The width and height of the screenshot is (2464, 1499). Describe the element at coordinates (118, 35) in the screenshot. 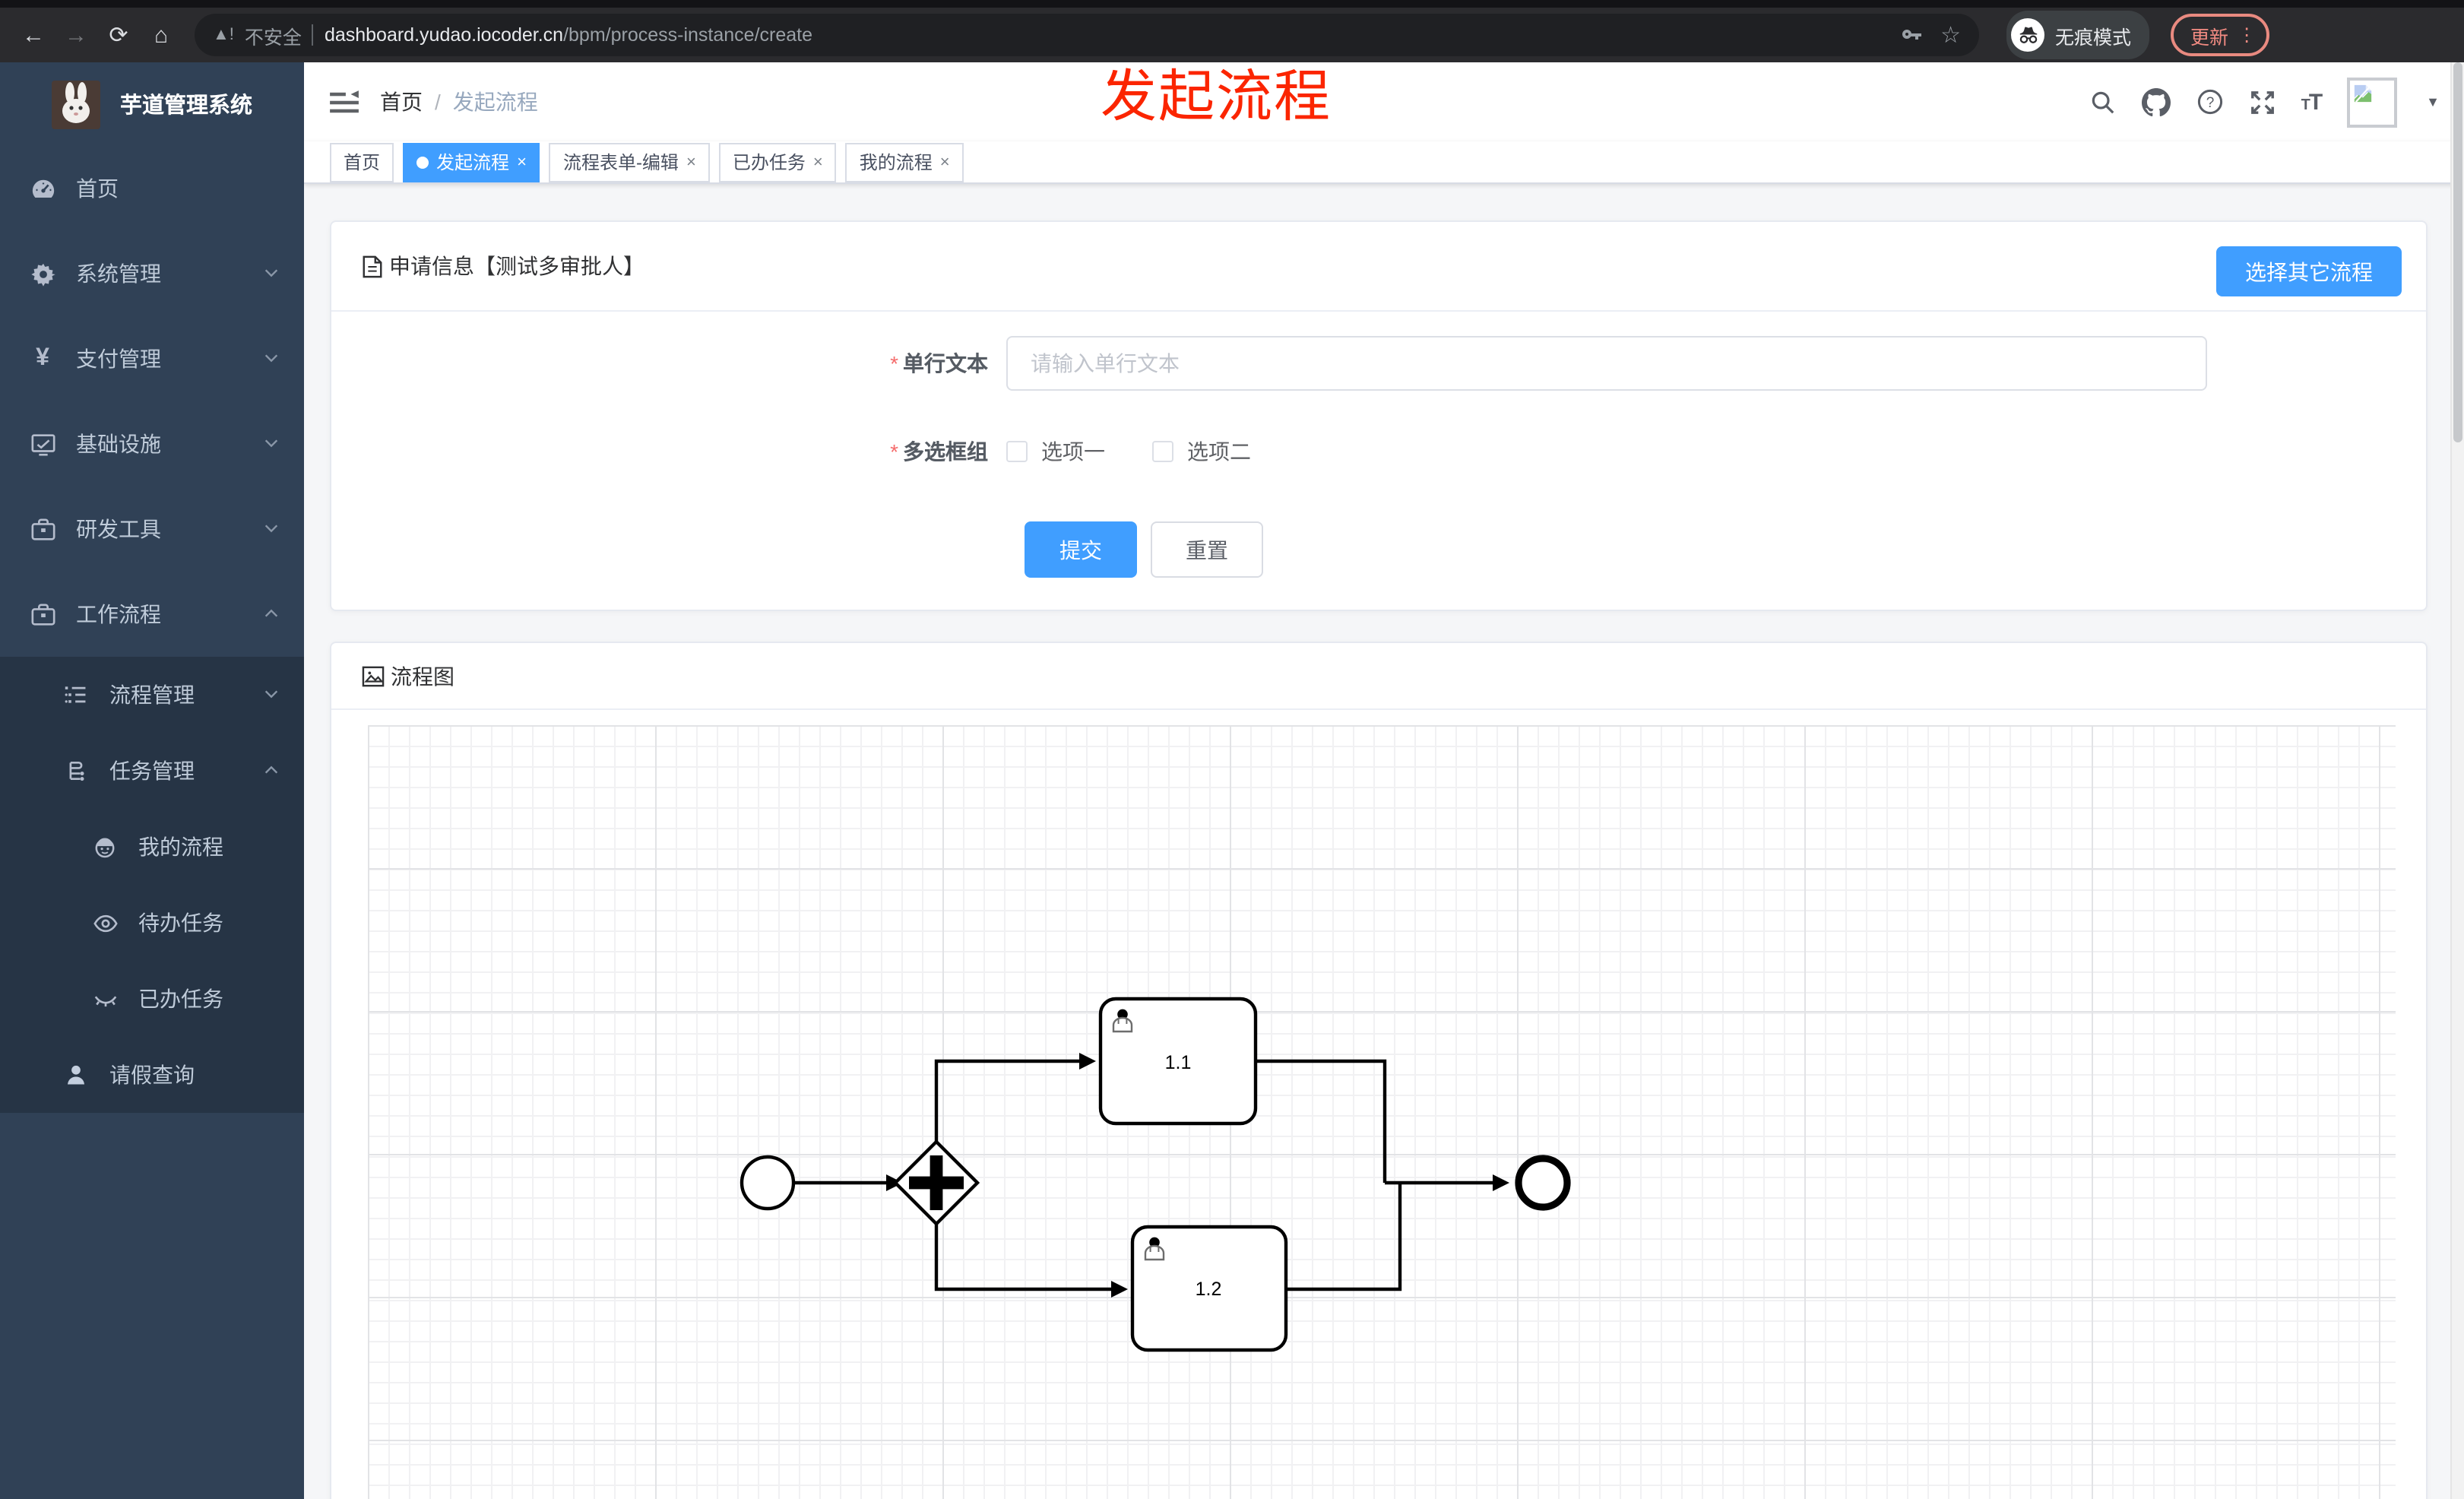

I see `reload-icon: ⟳` at that location.